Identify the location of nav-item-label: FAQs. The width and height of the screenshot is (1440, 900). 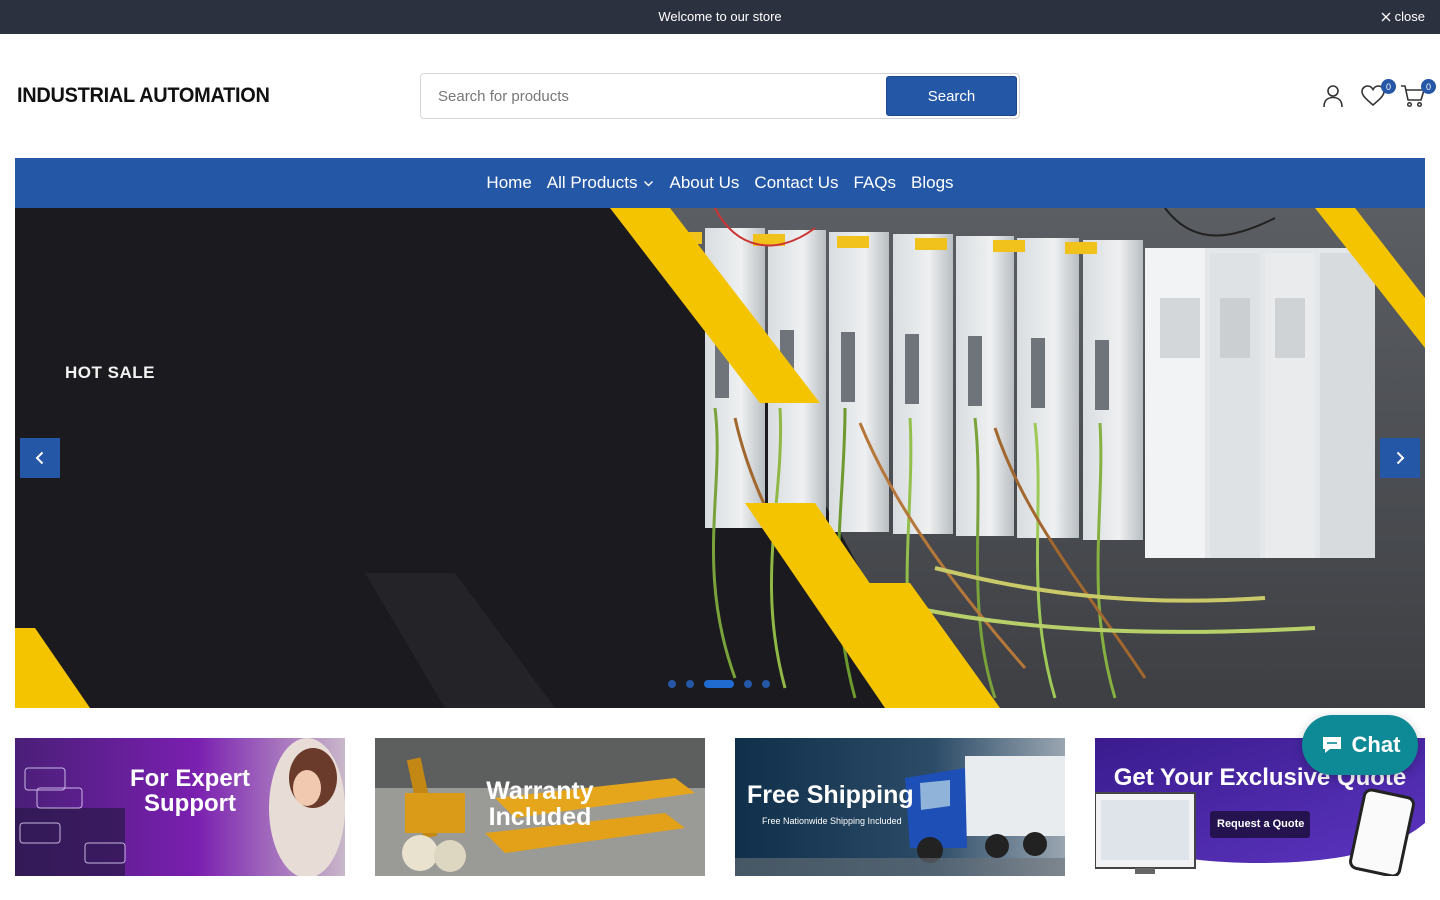
(875, 182).